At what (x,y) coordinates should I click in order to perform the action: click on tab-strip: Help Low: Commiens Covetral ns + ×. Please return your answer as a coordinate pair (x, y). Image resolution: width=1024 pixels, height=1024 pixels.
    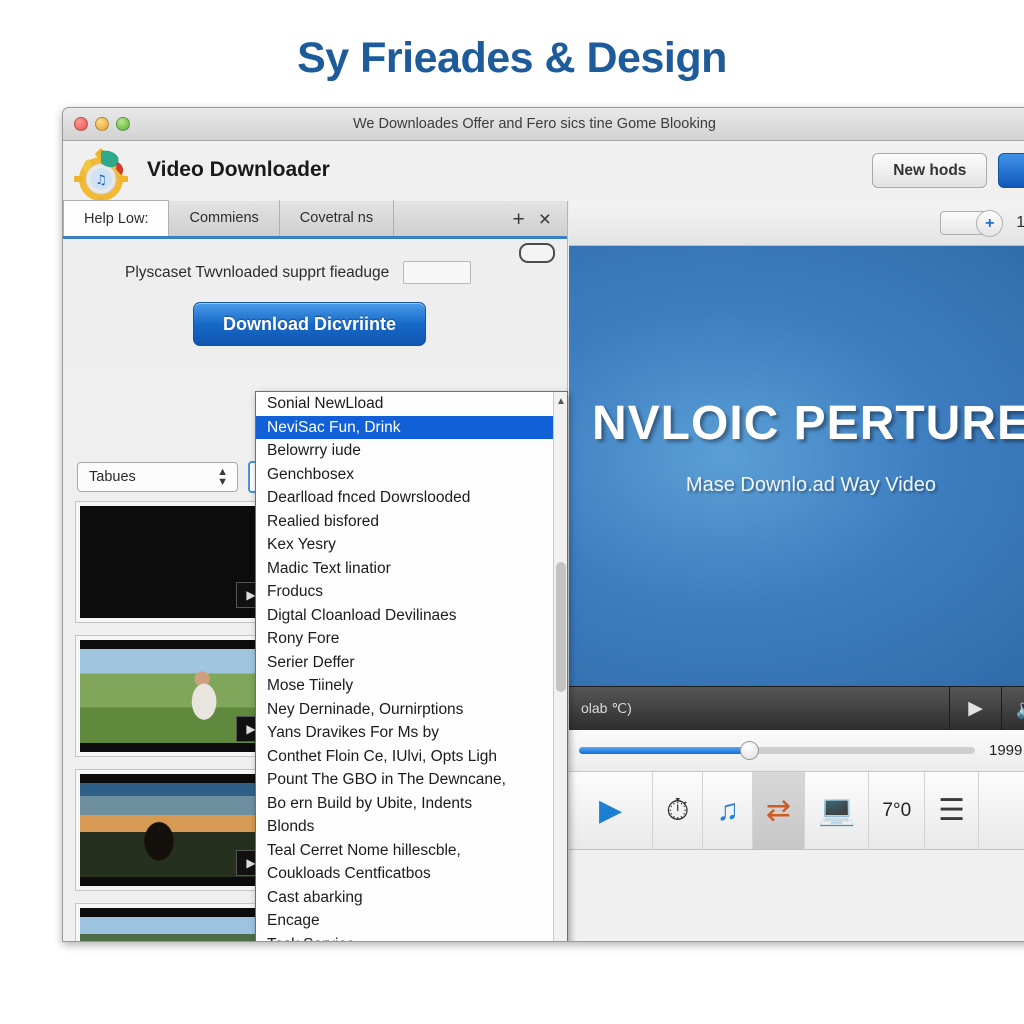
    Looking at the image, I should click on (315, 219).